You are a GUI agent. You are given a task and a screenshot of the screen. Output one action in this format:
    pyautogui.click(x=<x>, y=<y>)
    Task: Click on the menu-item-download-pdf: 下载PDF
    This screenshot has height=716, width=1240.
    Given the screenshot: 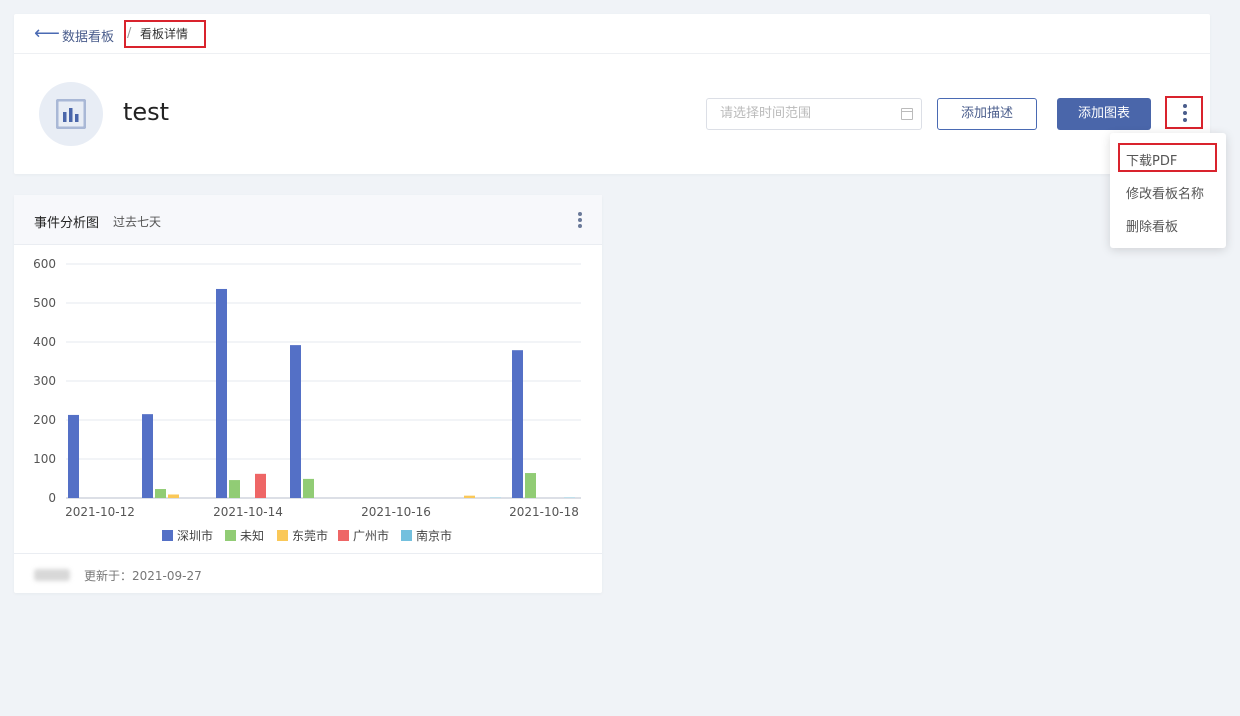 What is the action you would take?
    pyautogui.click(x=1151, y=159)
    